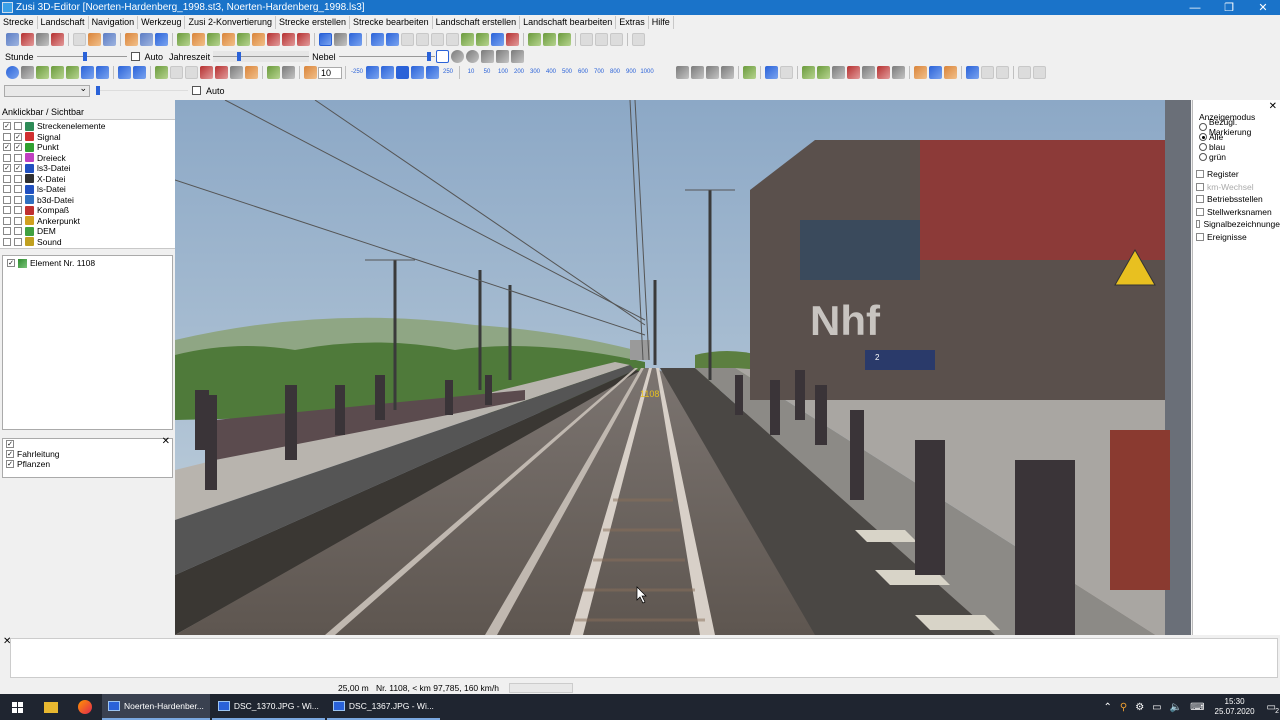 This screenshot has height=720, width=1280. Describe the element at coordinates (417, 72) in the screenshot. I see `forward-icon` at that location.